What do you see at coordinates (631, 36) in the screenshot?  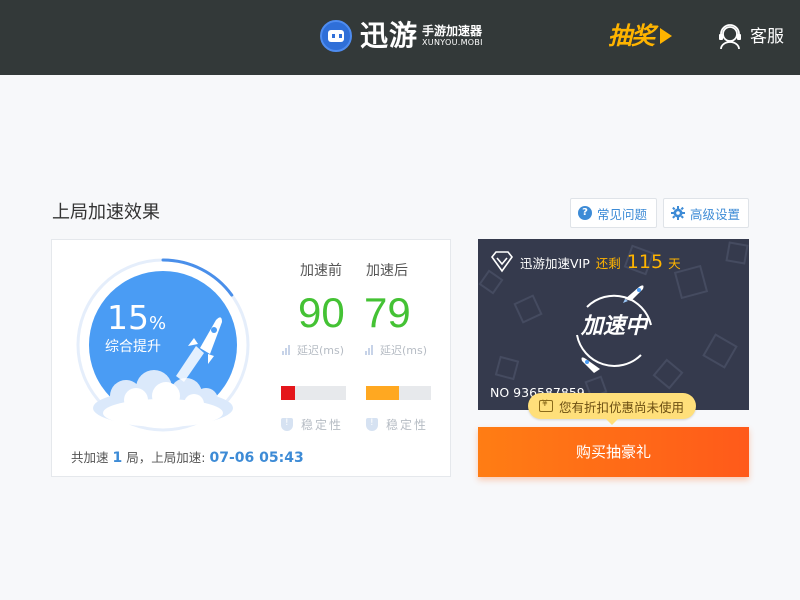 I see `lottery-label: 抽奖` at bounding box center [631, 36].